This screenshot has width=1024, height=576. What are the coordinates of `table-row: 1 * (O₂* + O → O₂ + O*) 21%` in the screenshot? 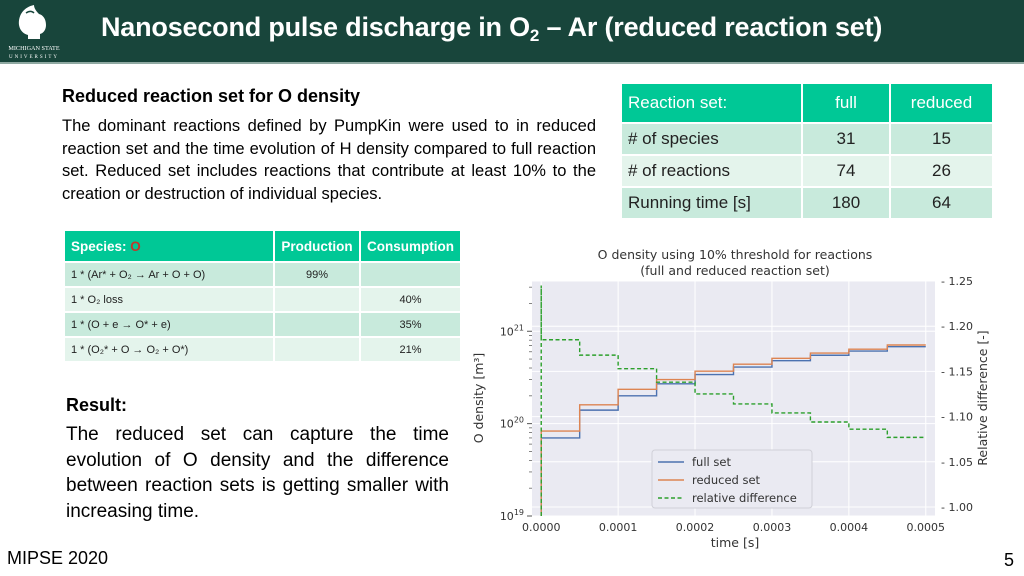 It's located at (262, 349).